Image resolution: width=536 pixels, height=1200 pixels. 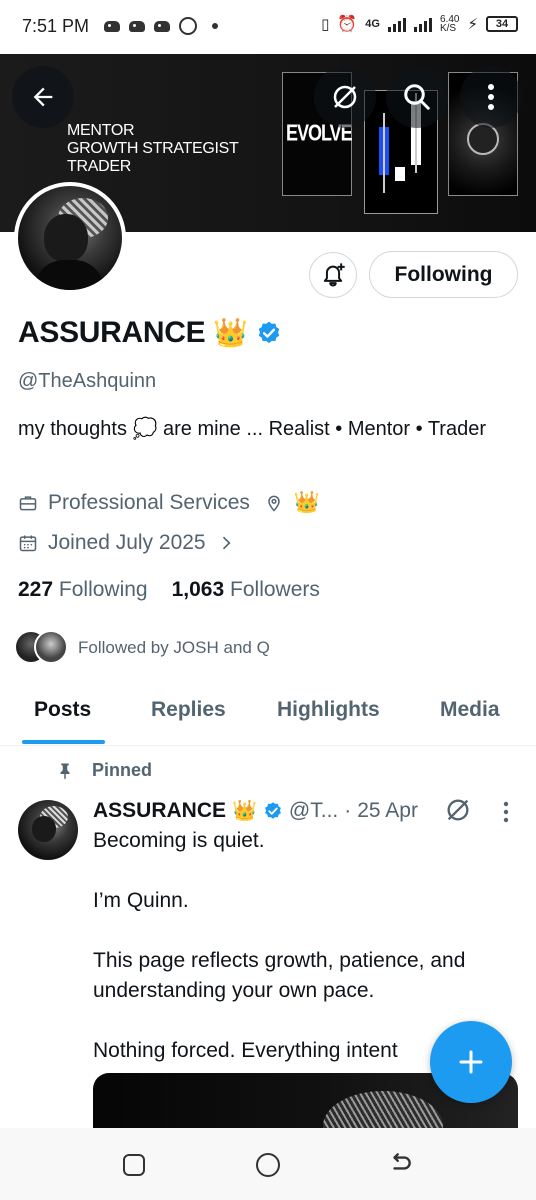 I want to click on profile-joined-row: Joined July 2025, so click(x=127, y=543).